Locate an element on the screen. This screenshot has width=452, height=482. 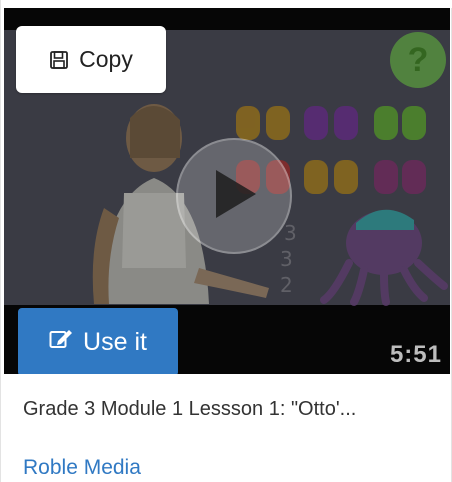
use-it-button: Use it is located at coordinates (98, 341).